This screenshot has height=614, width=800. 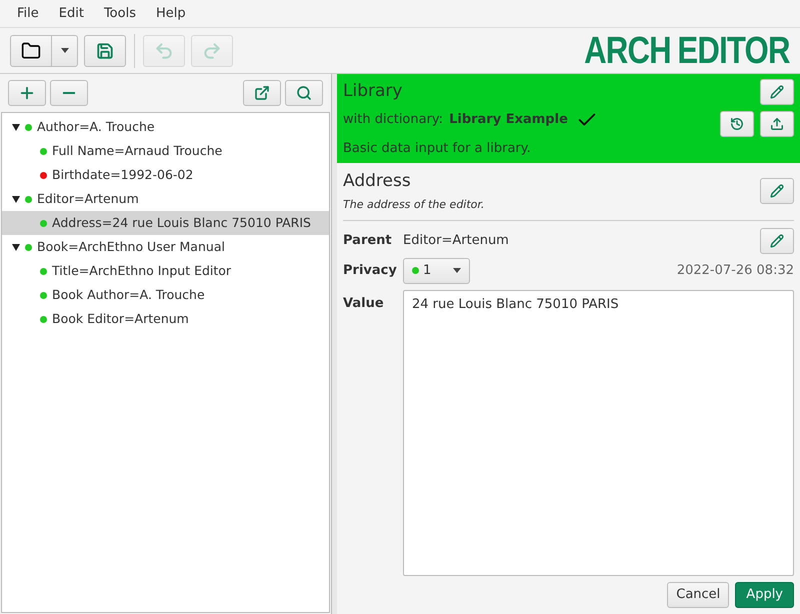 I want to click on section-description: The address of the editor., so click(x=414, y=205).